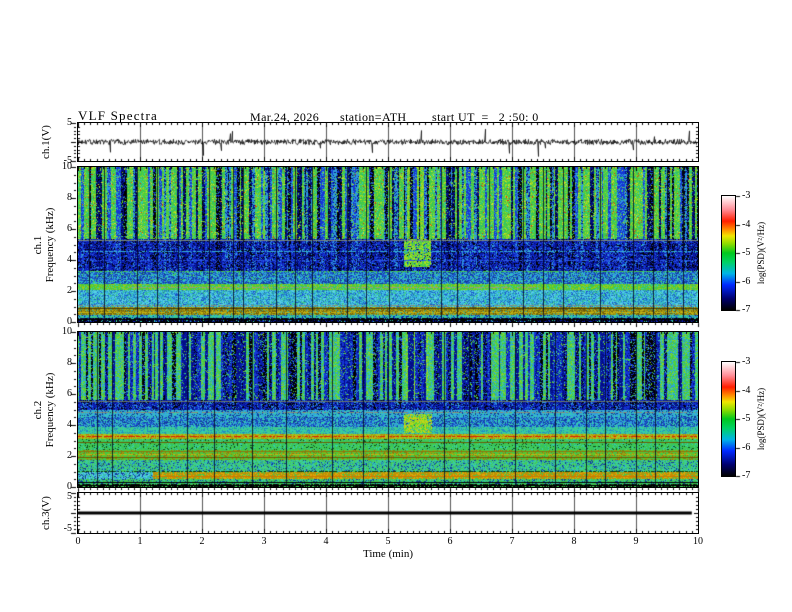 The width and height of the screenshot is (792, 612). I want to click on colorbar1-tick: -7, so click(746, 309).